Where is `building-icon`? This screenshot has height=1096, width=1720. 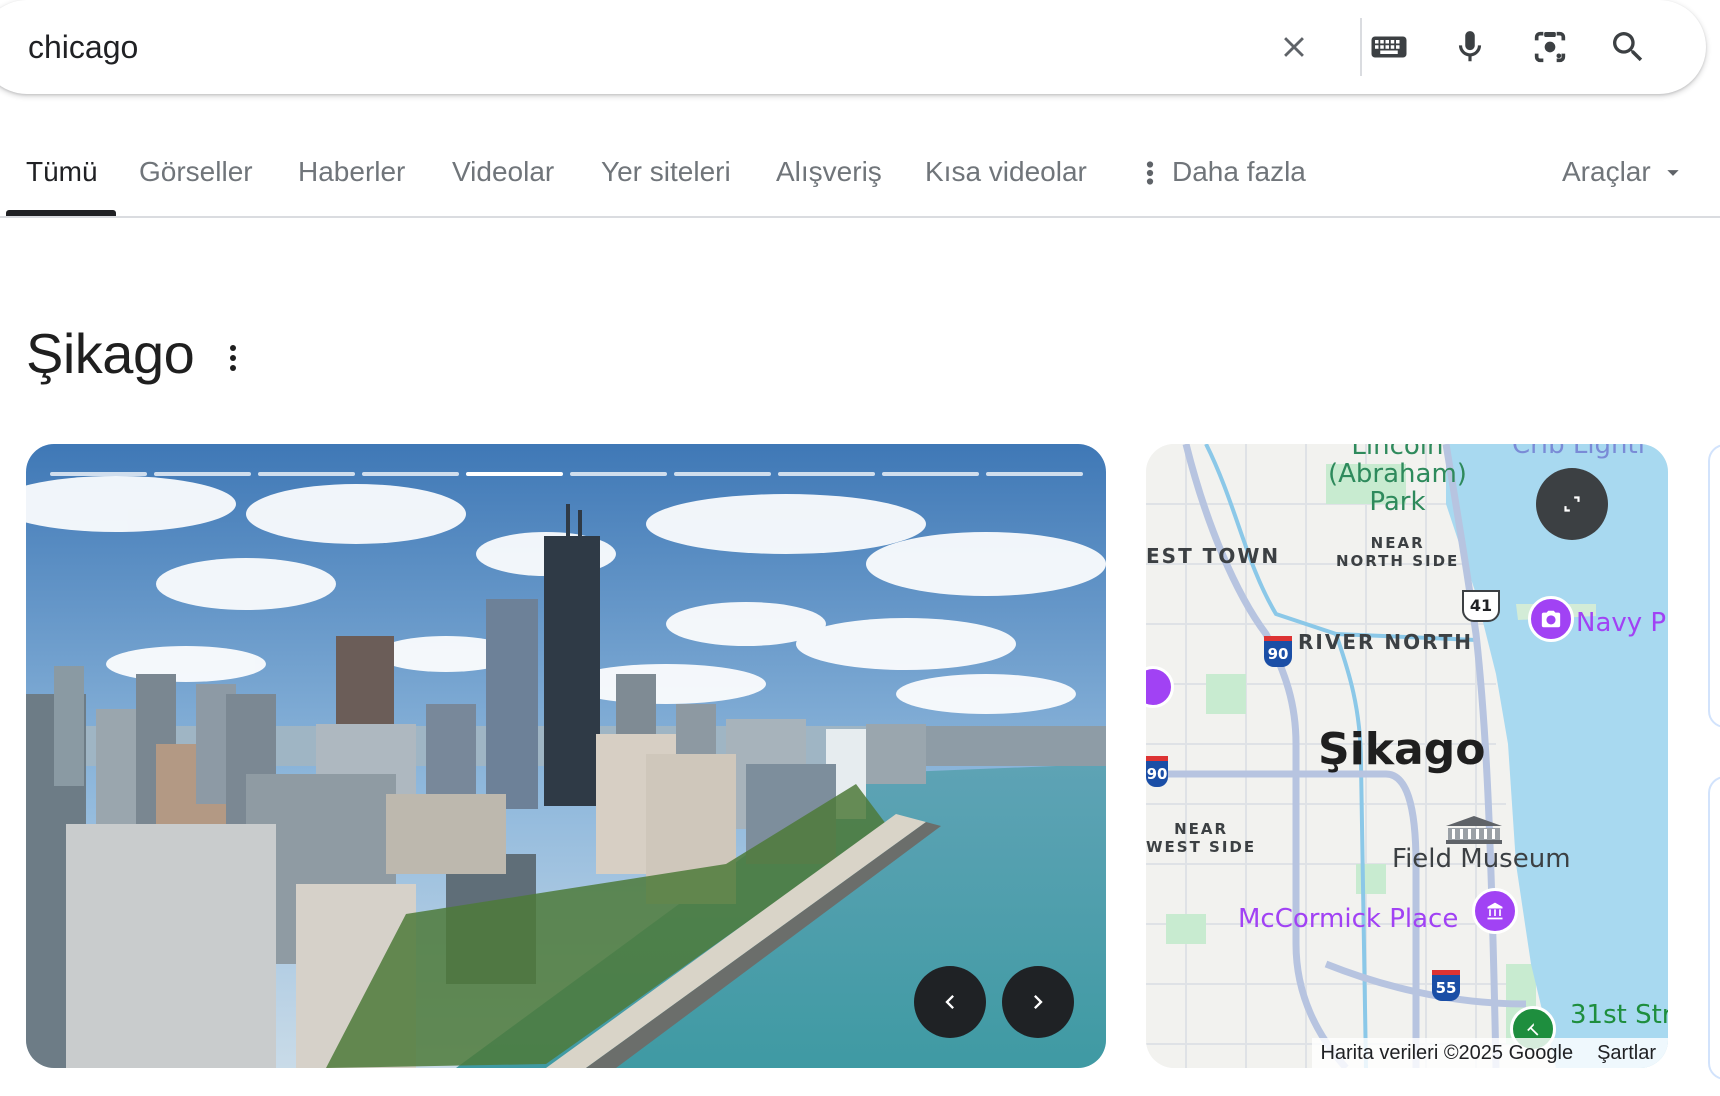
building-icon is located at coordinates (1495, 911).